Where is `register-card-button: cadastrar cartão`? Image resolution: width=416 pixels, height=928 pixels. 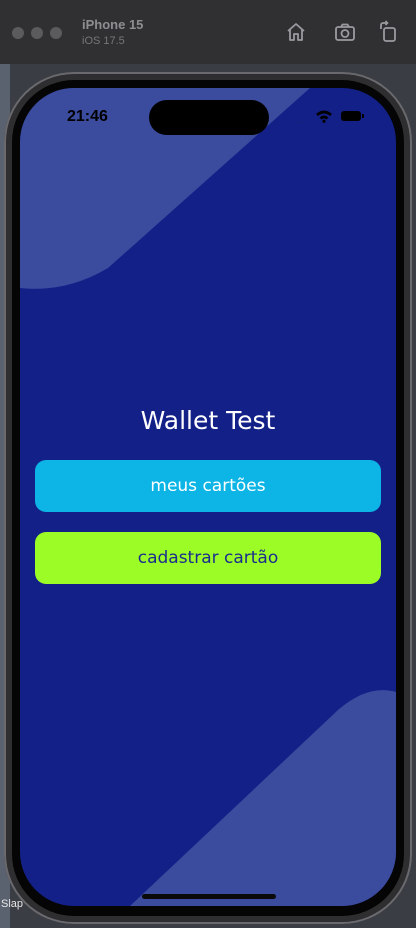
register-card-button: cadastrar cartão is located at coordinates (208, 558).